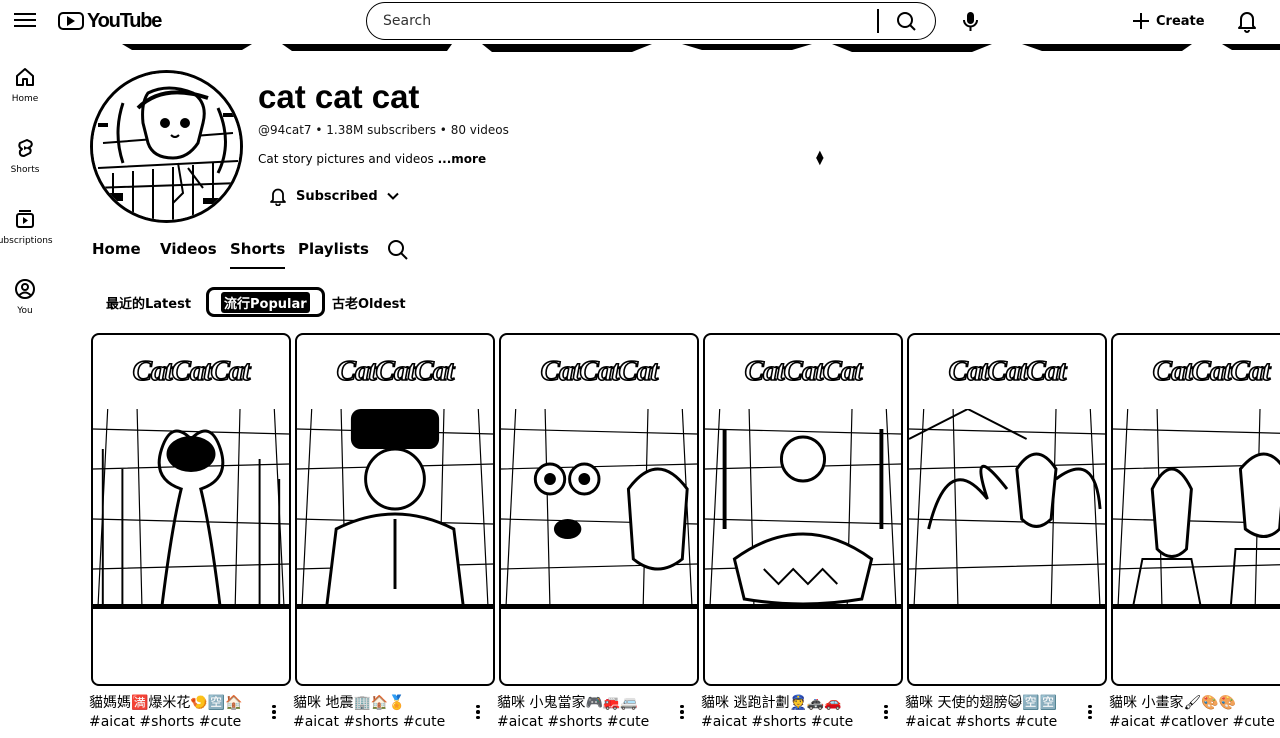 The image size is (1280, 738). I want to click on shorts-icon, so click(25, 148).